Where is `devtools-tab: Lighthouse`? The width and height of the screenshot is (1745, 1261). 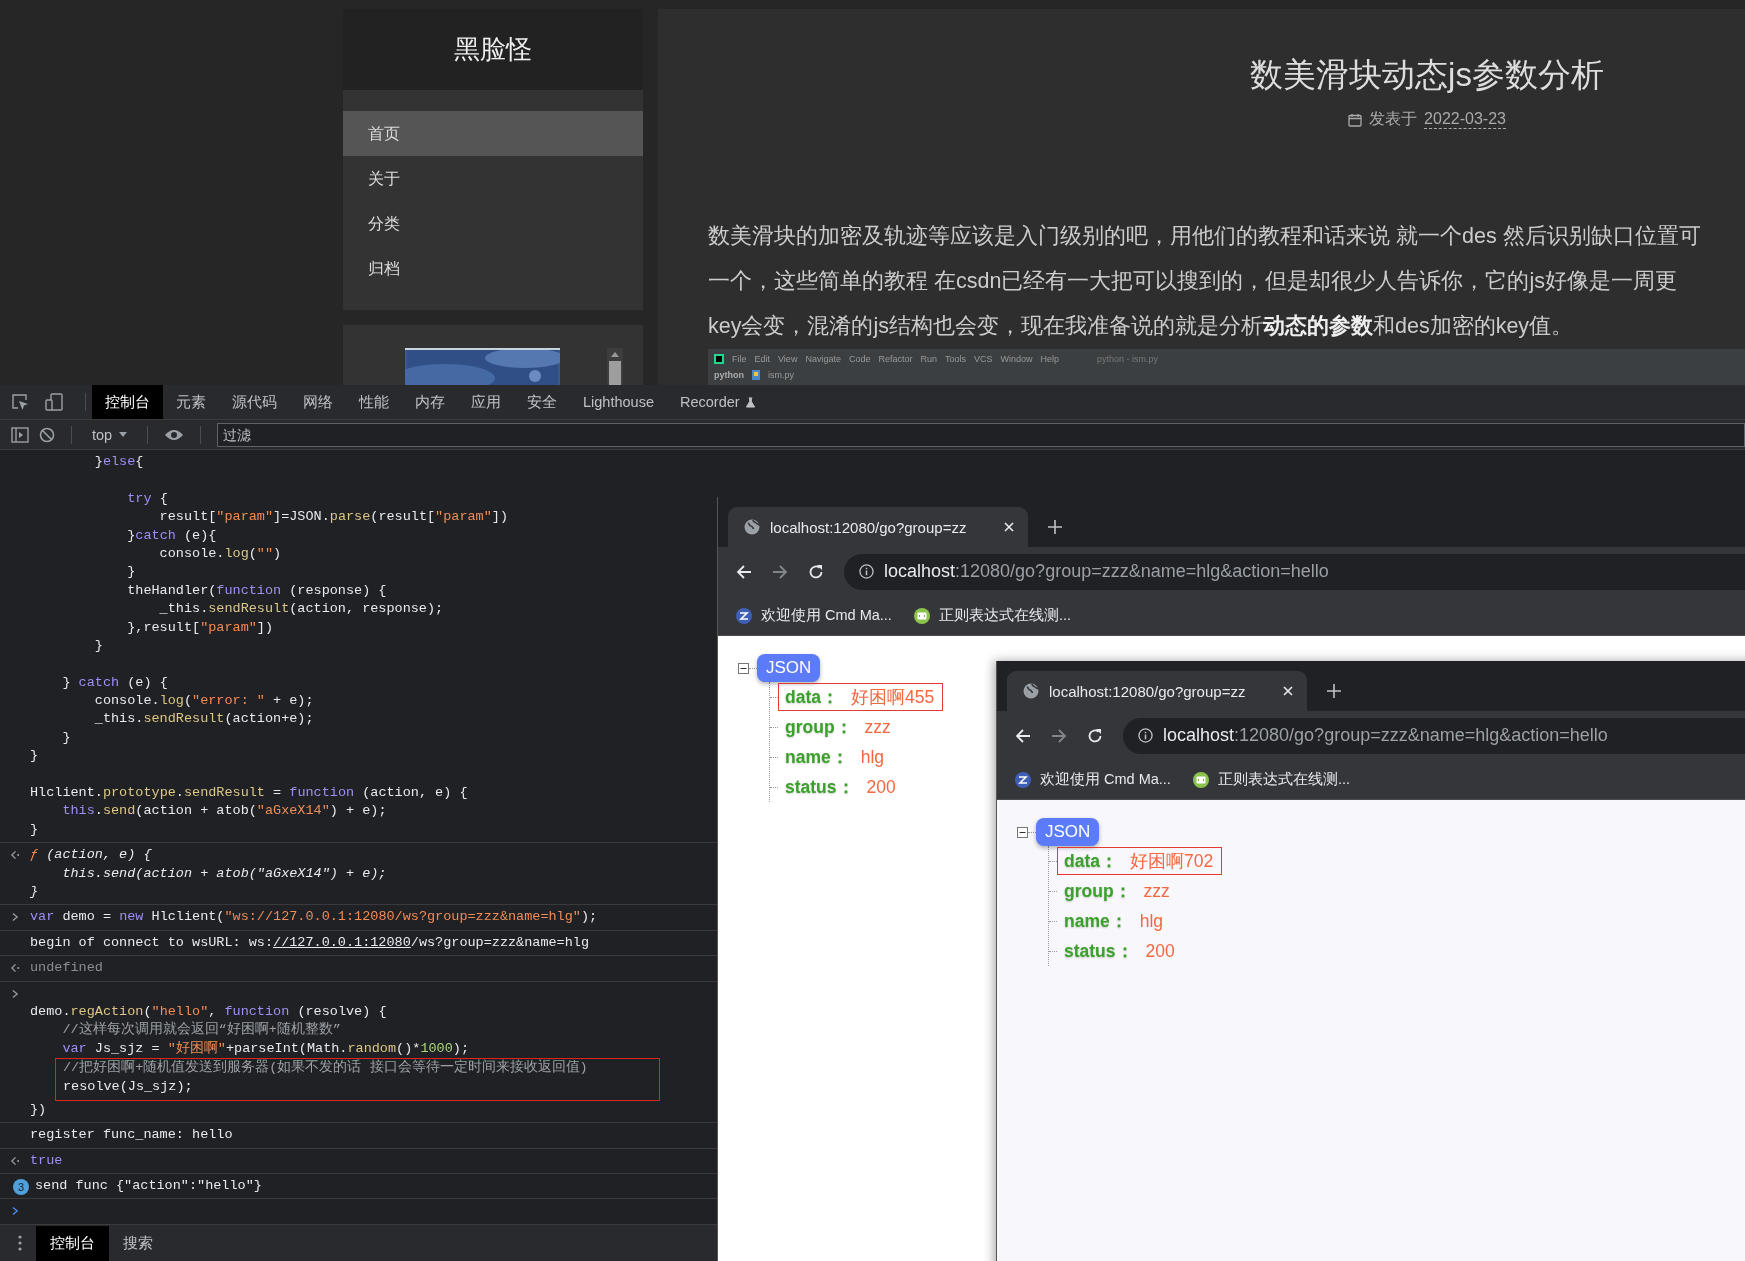
devtools-tab: Lighthouse is located at coordinates (618, 402).